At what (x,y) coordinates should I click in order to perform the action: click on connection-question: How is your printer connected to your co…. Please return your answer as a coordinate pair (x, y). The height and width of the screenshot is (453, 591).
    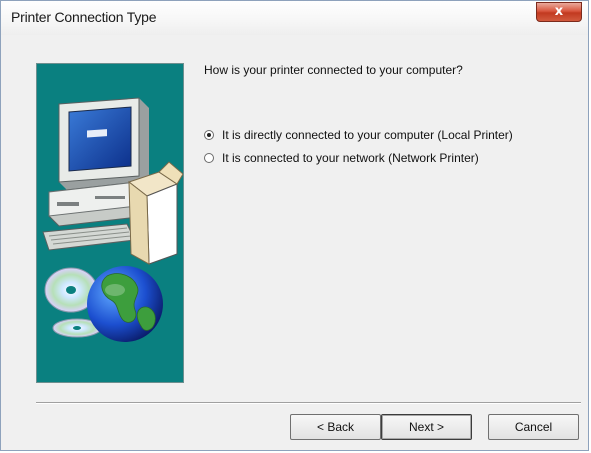
    Looking at the image, I should click on (333, 70).